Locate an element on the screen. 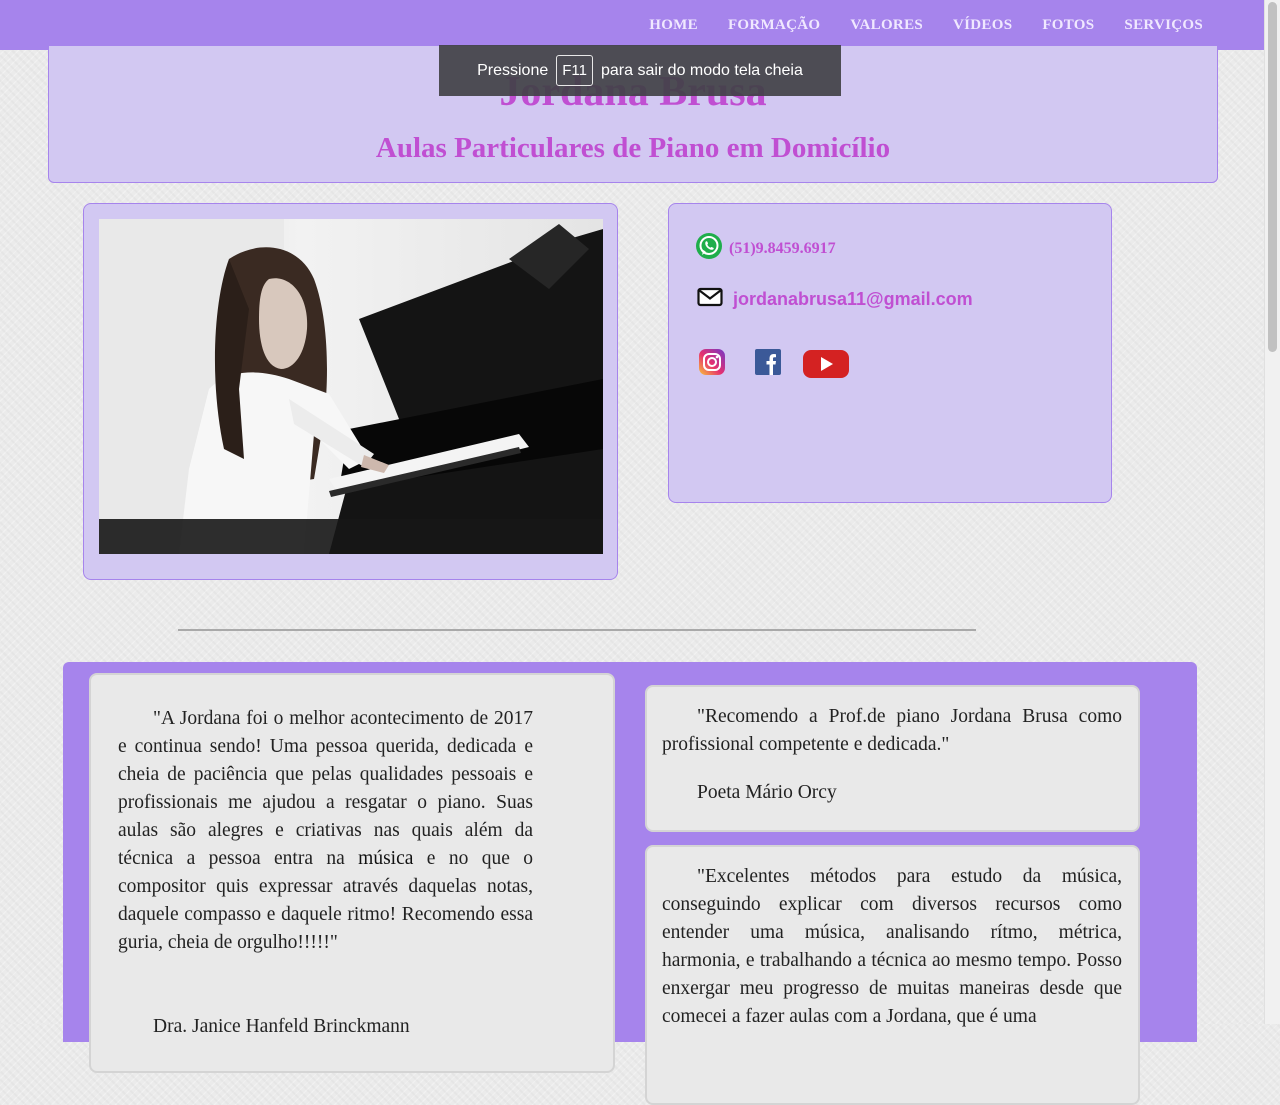 This screenshot has width=1280, height=1105. scrollbar-thumb is located at coordinates (1272, 177).